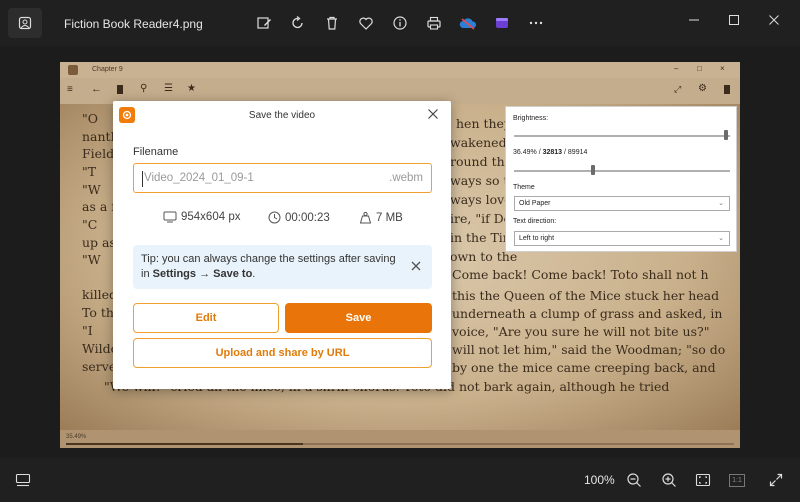 This screenshot has width=800, height=502. I want to click on reader-menu-icon: ≡, so click(70, 89).